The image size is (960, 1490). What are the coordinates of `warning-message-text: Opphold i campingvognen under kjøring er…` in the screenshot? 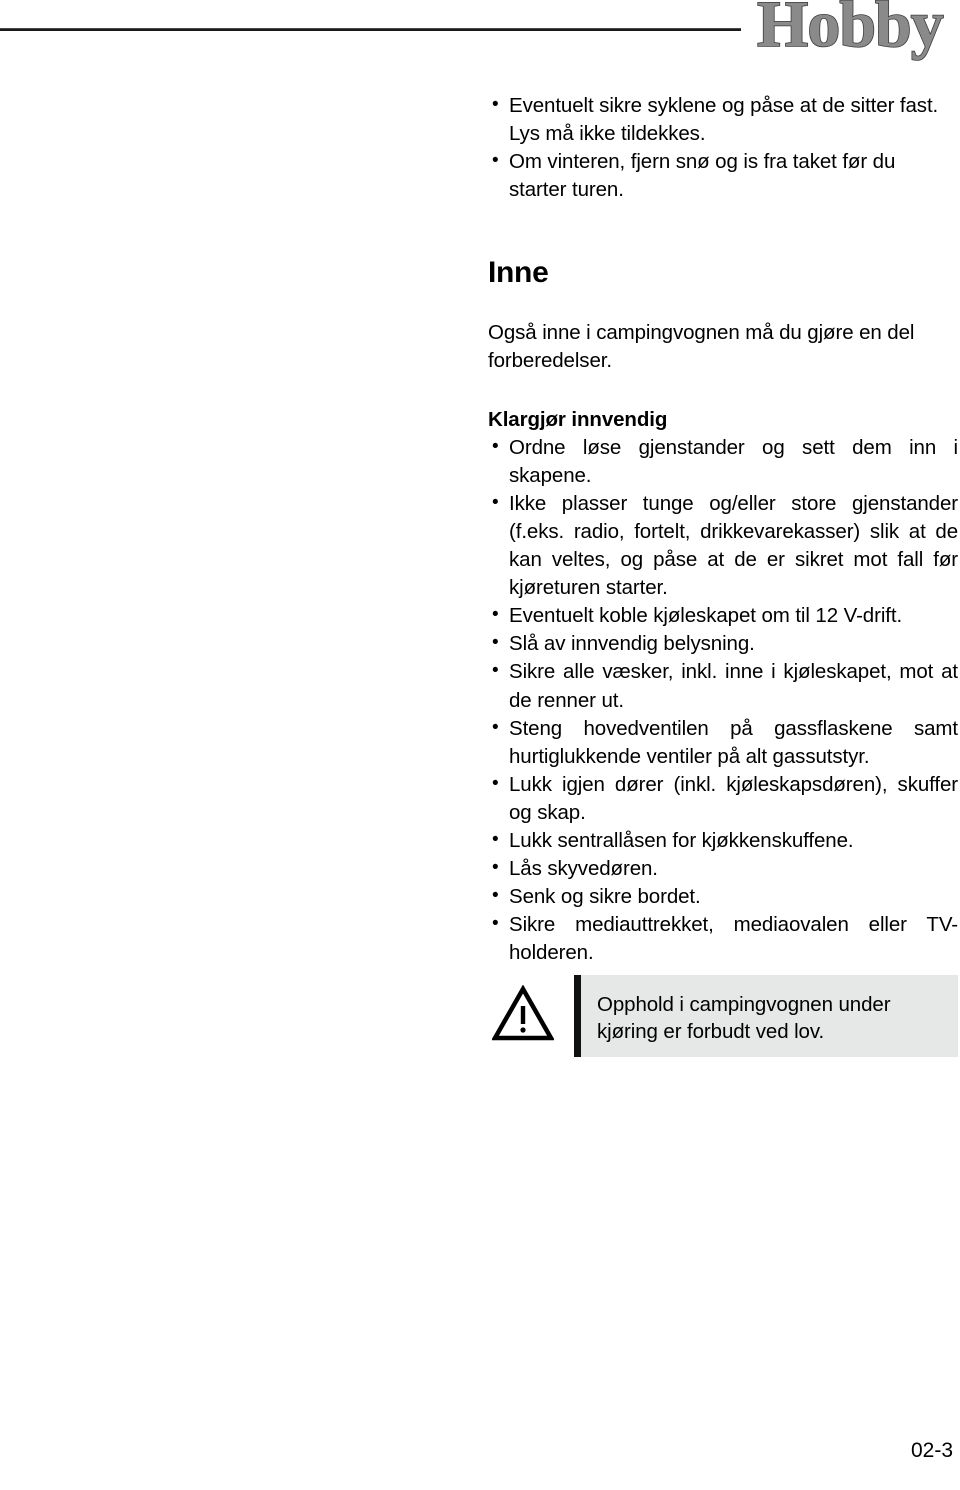 It's located at (744, 1018).